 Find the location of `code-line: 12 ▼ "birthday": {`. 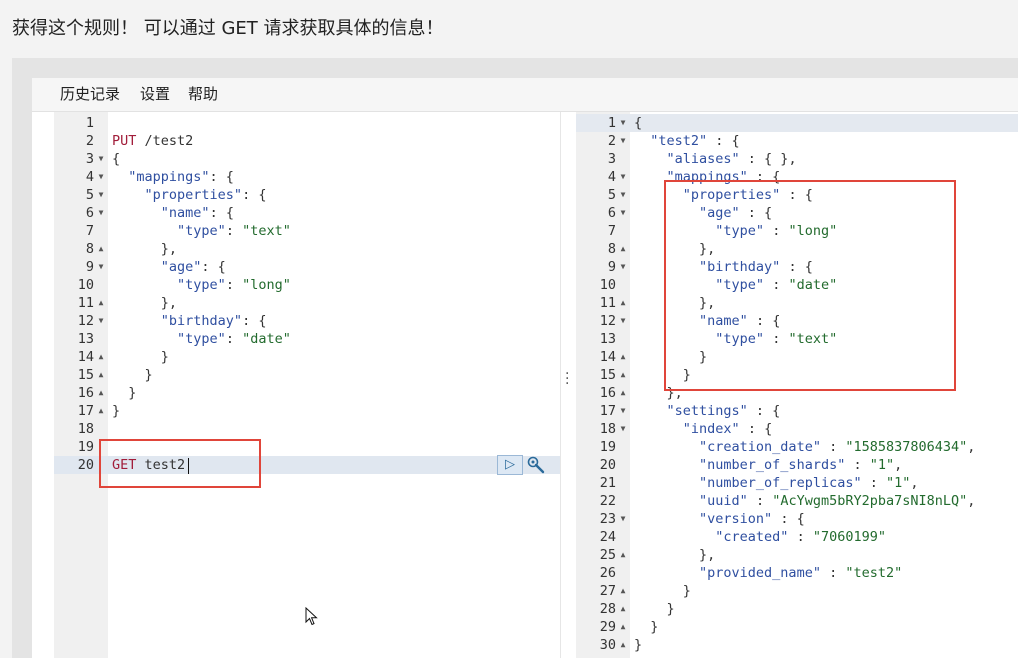

code-line: 12 ▼ "birthday": { is located at coordinates (307, 321).